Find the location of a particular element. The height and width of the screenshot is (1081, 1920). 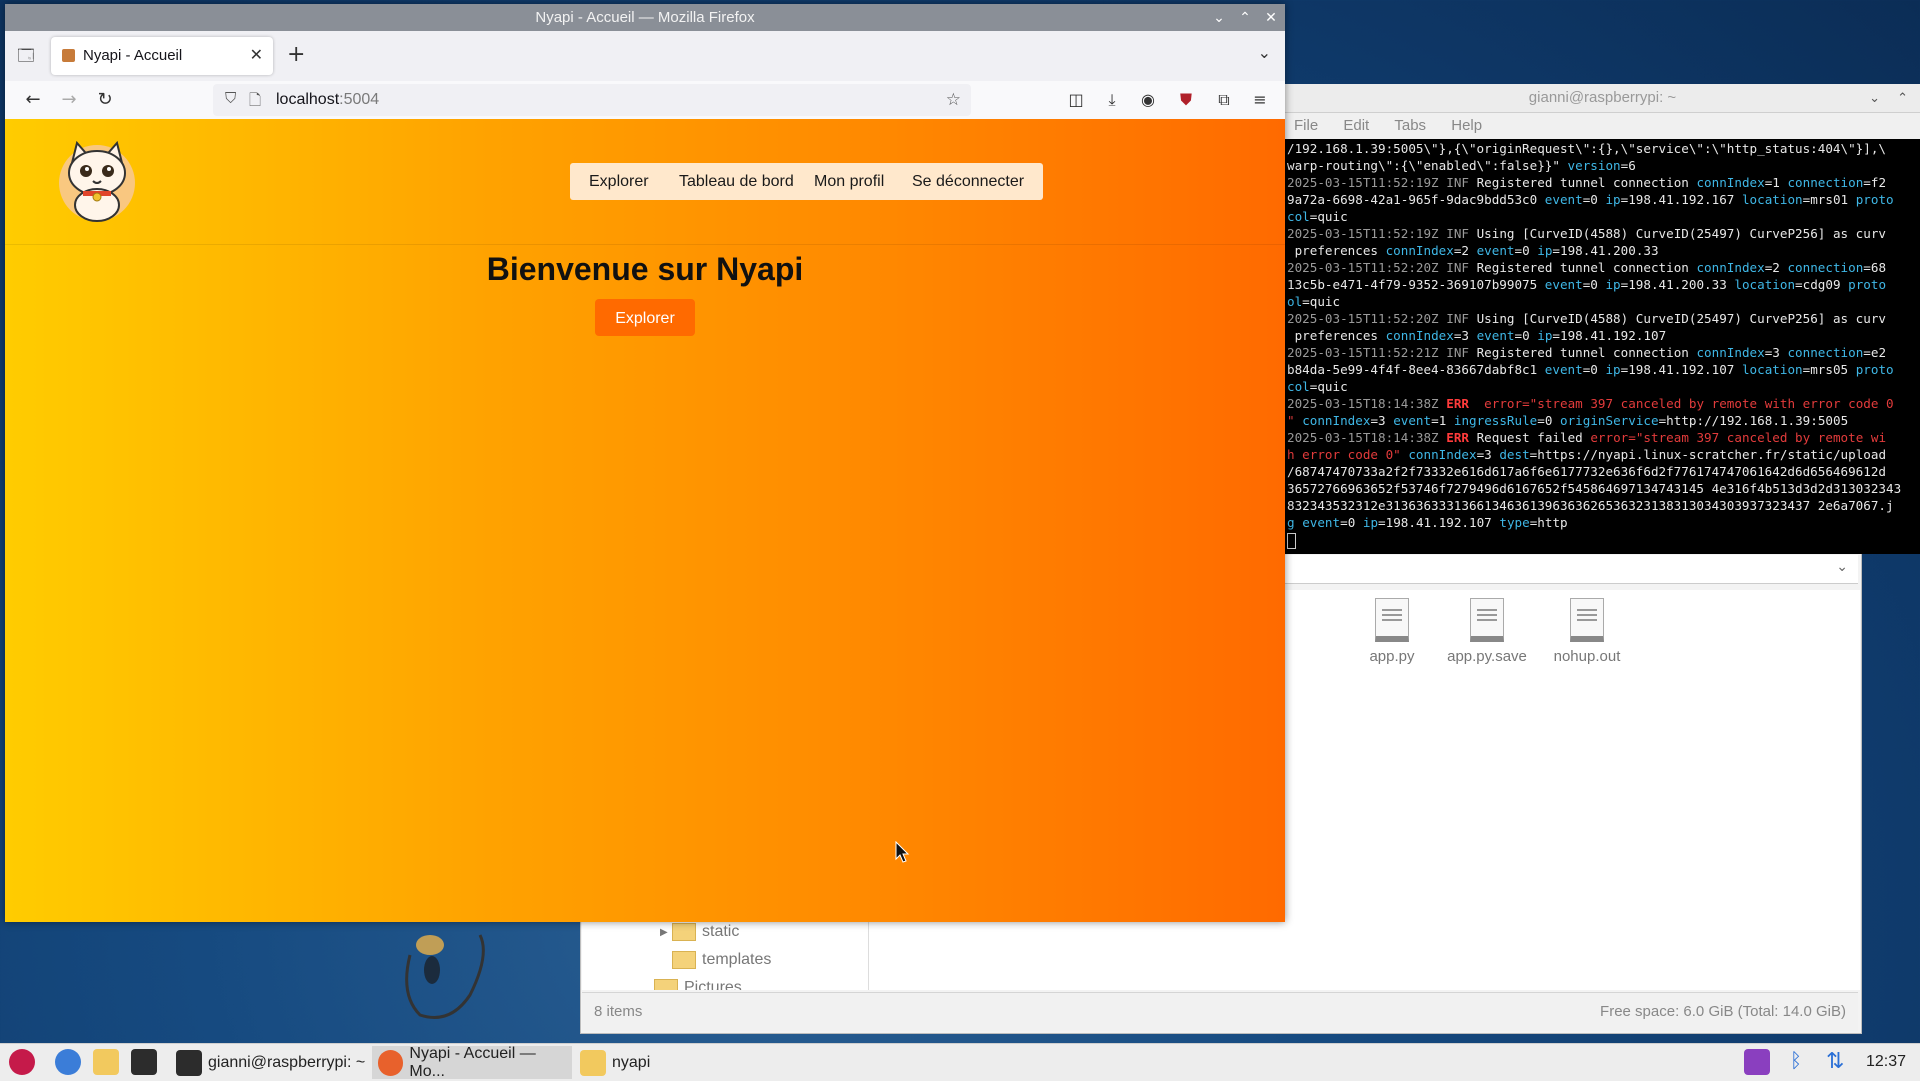

mouse-pointer-icon is located at coordinates (902, 852).